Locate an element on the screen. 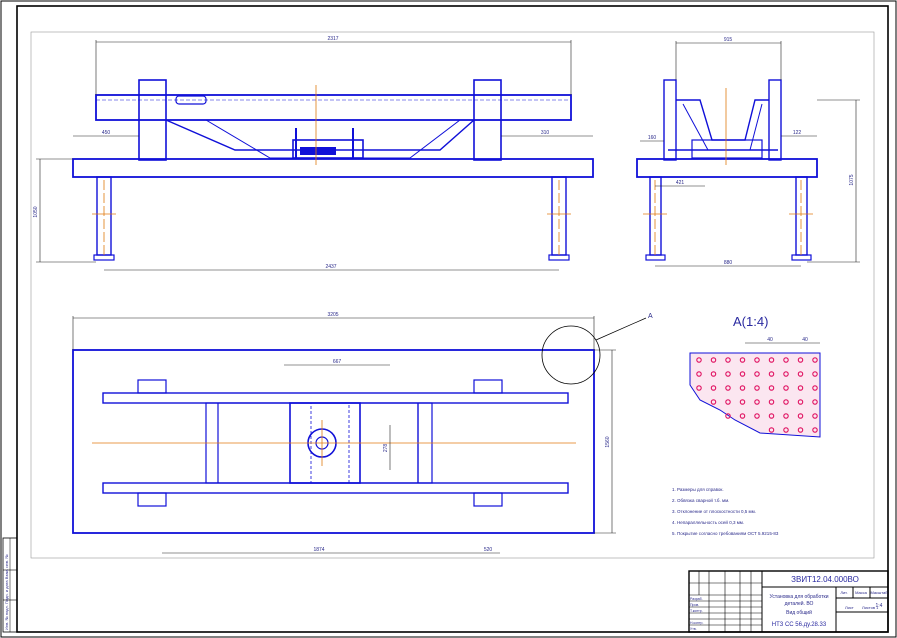  side-dimensions is located at coordinates (750, 154).